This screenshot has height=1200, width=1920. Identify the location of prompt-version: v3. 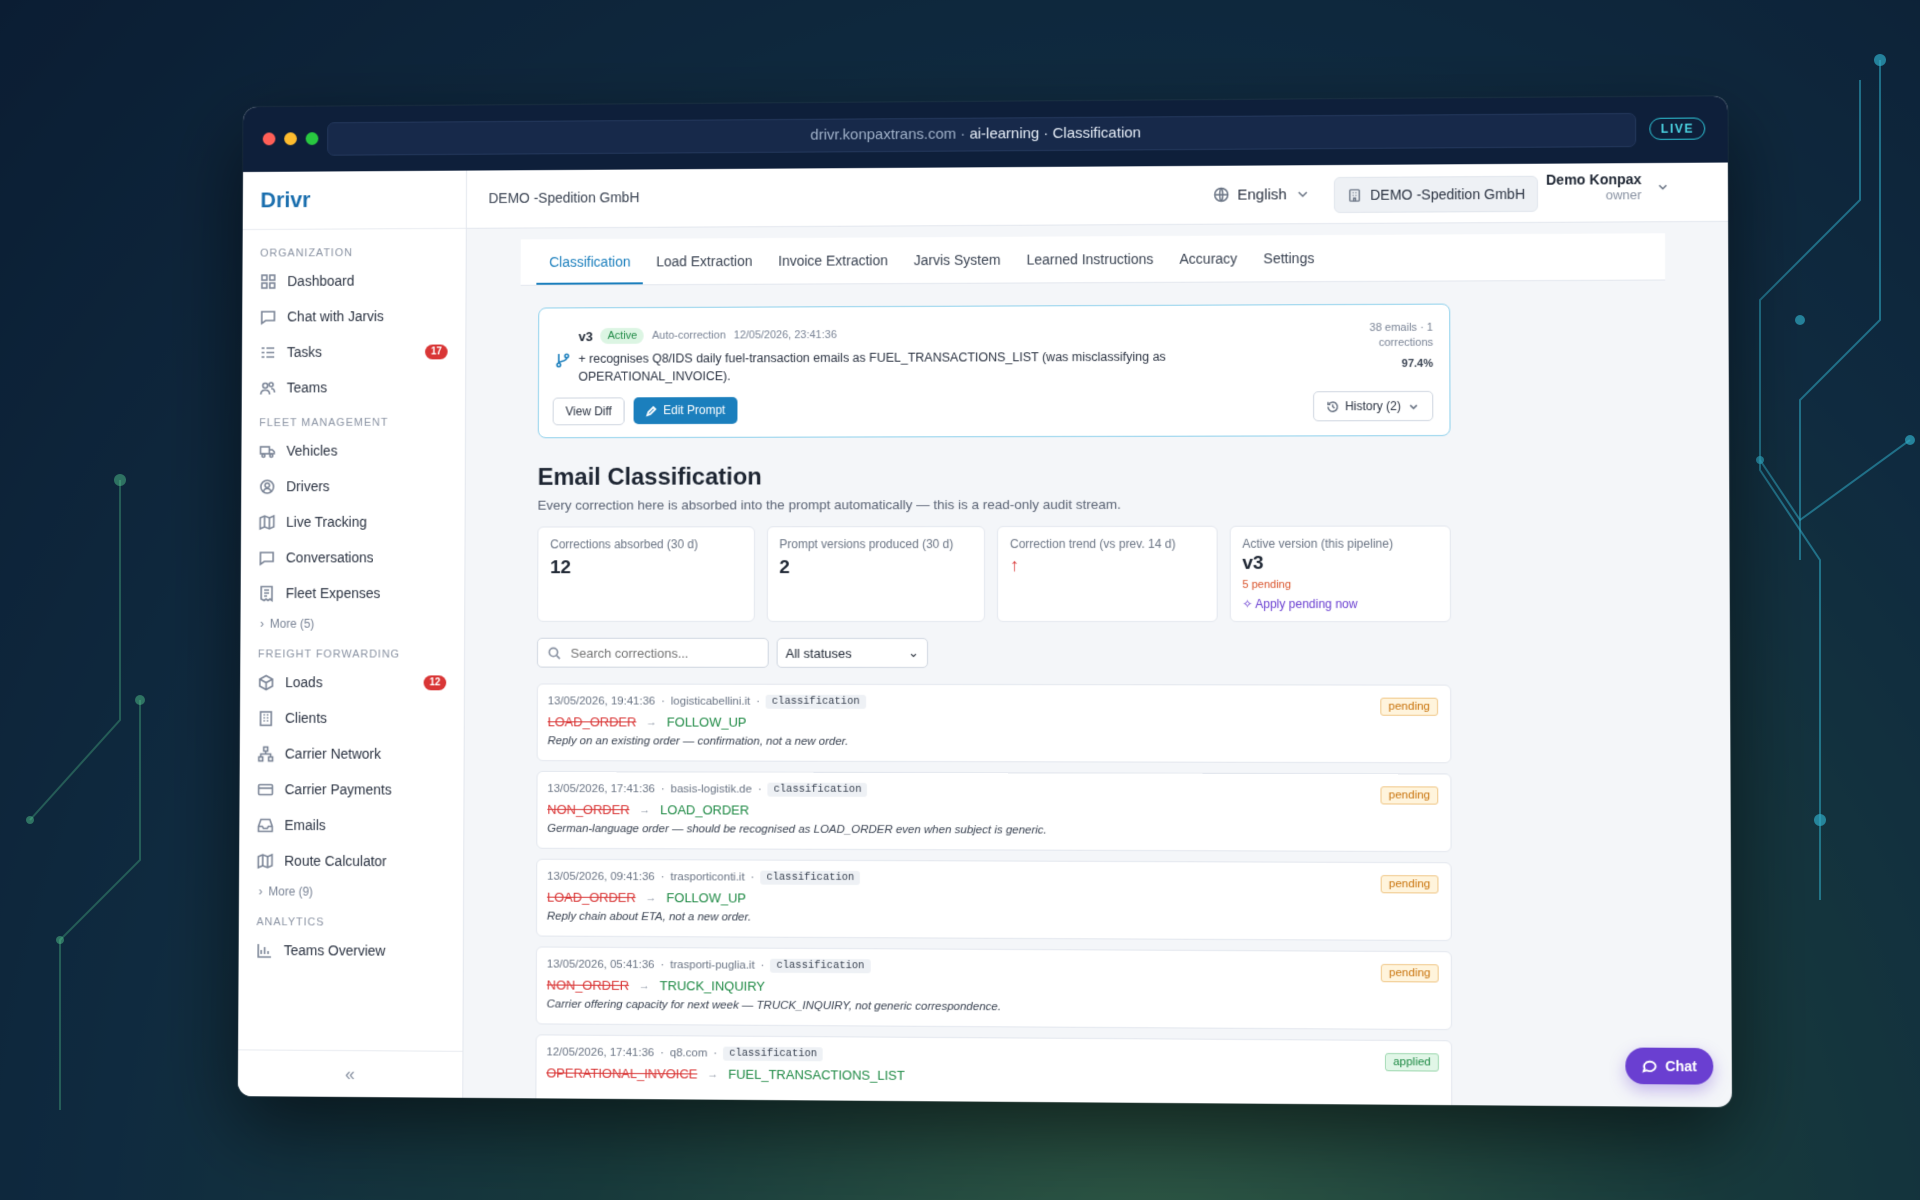
(585, 336).